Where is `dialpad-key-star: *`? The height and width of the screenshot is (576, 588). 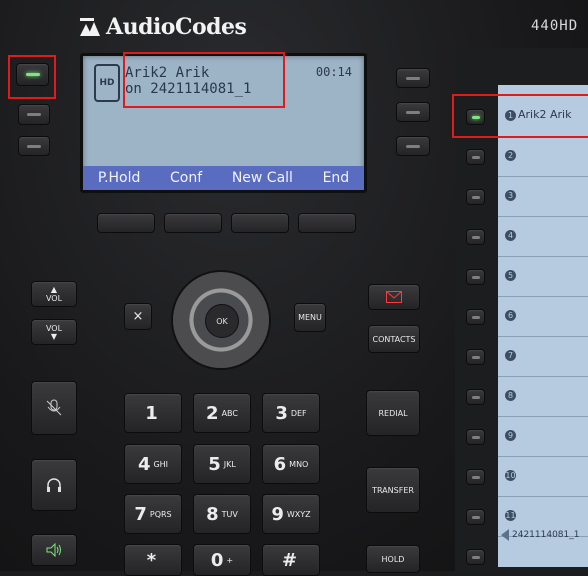 dialpad-key-star: * is located at coordinates (153, 560).